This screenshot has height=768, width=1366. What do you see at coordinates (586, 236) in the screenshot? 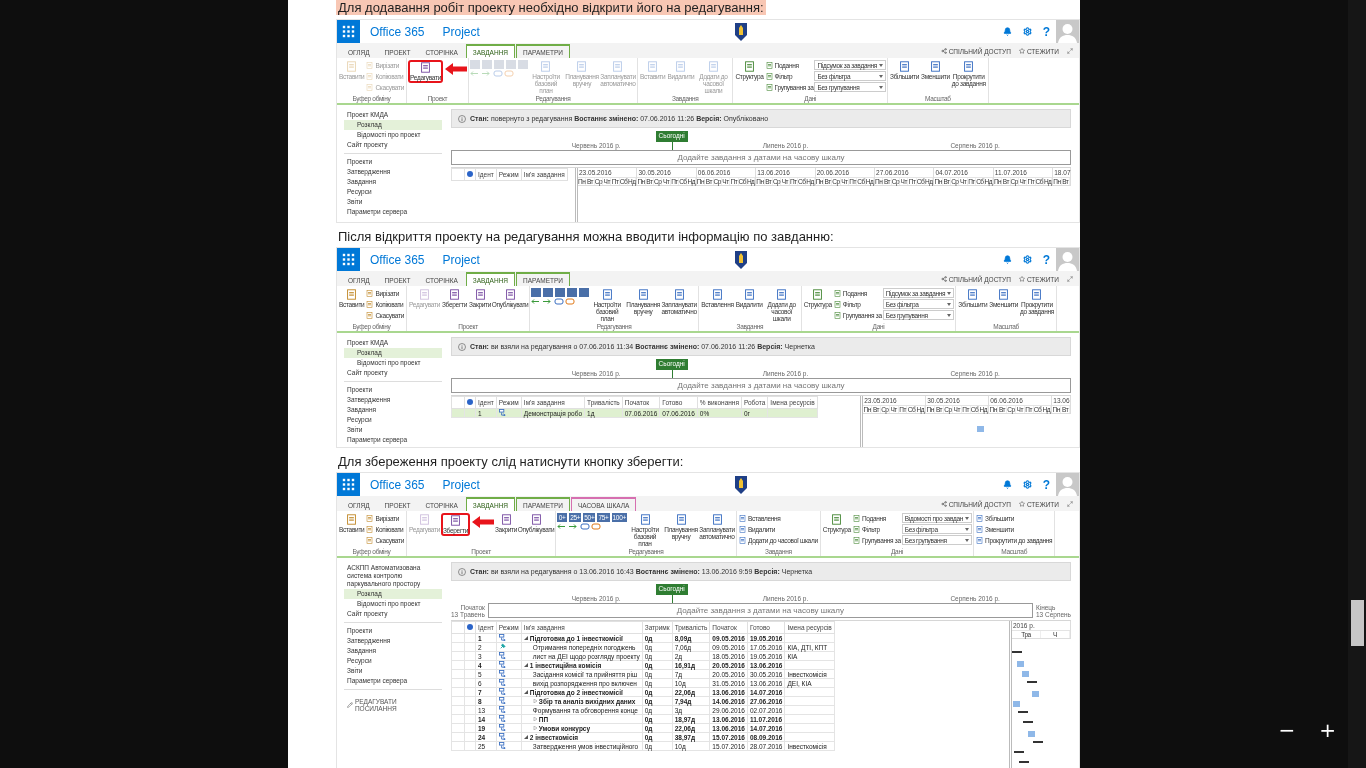
I see `paragraph: Після відкриття проекту на редагування можна вводити інформацію по завданню:` at bounding box center [586, 236].